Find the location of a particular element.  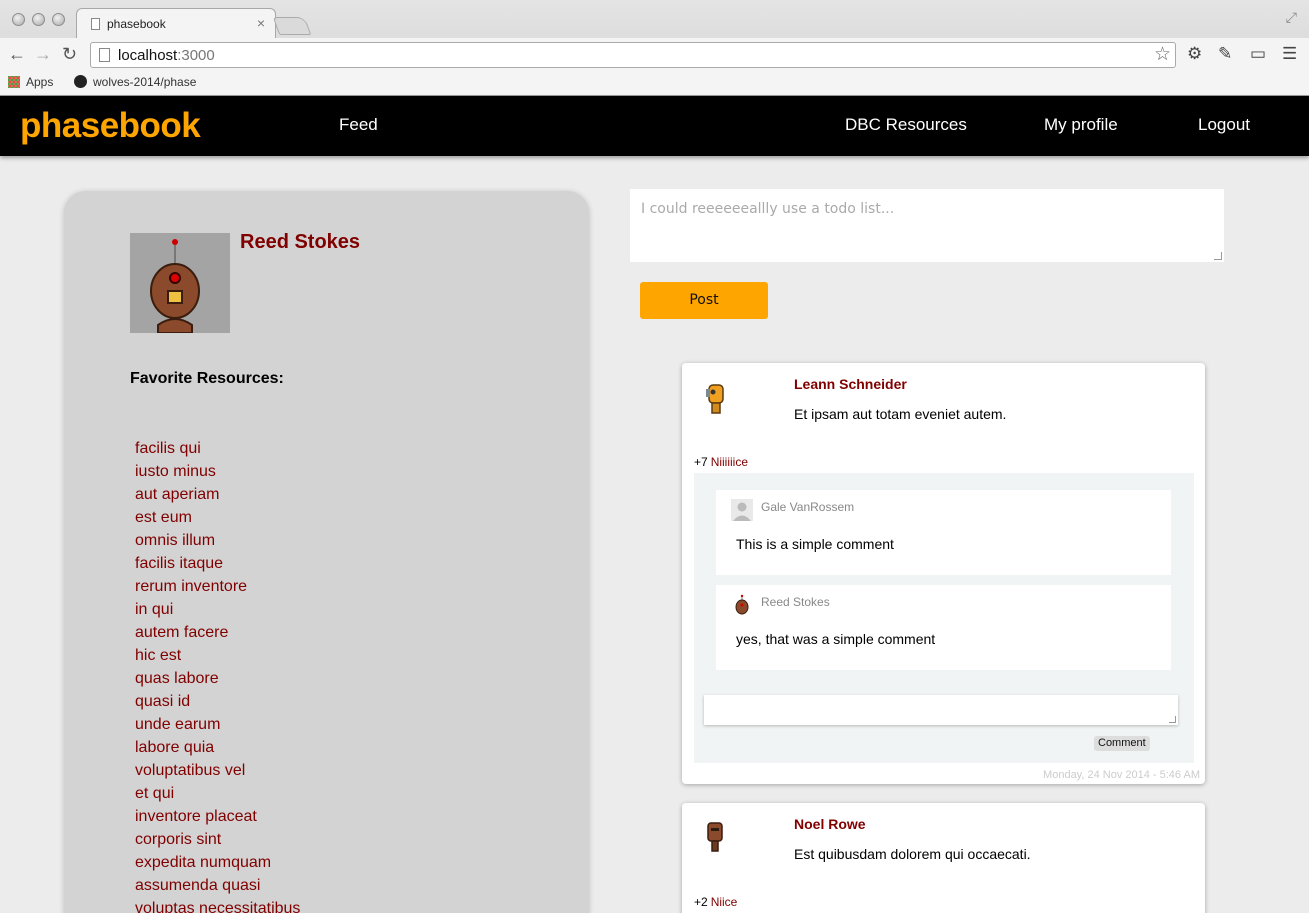

profile-avatar is located at coordinates (180, 283).